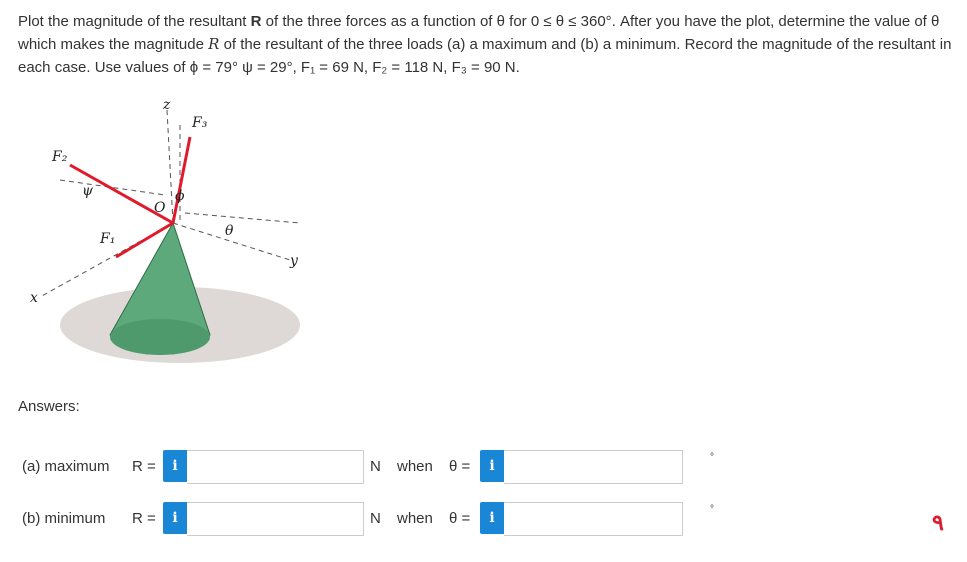 This screenshot has height=562, width=967. What do you see at coordinates (938, 522) in the screenshot?
I see `red-mark: ٩` at bounding box center [938, 522].